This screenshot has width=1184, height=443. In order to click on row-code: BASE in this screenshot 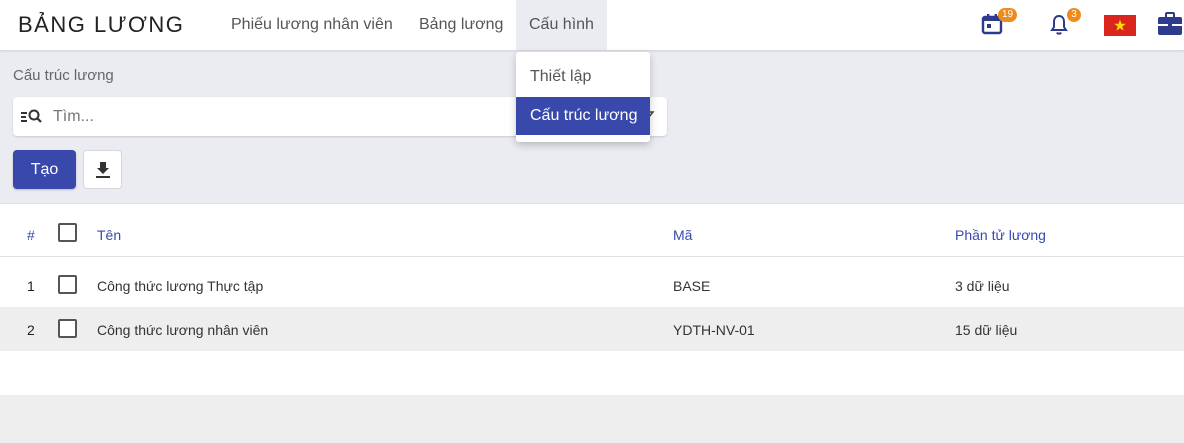, I will do `click(692, 286)`.